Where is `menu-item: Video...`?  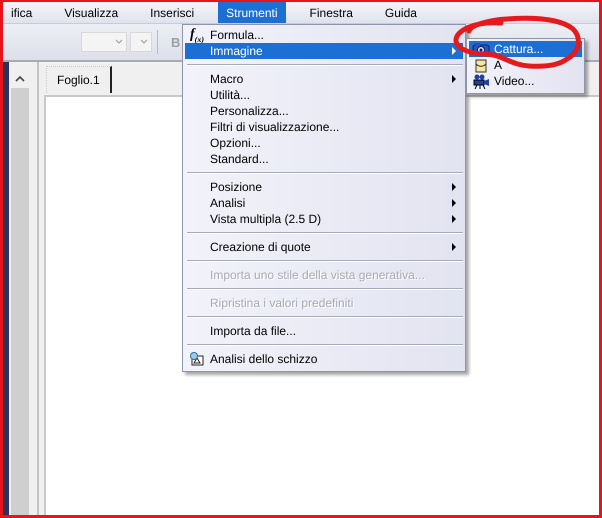 menu-item: Video... is located at coordinates (525, 81).